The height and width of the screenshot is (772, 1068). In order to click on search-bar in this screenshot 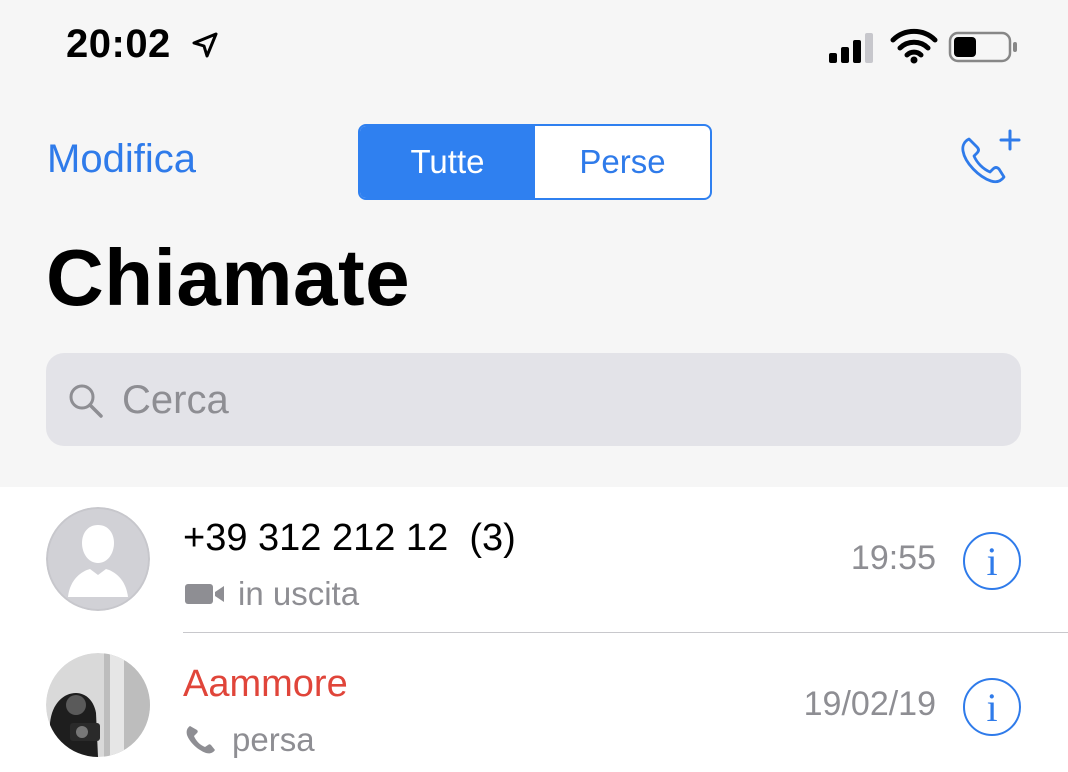, I will do `click(533, 399)`.